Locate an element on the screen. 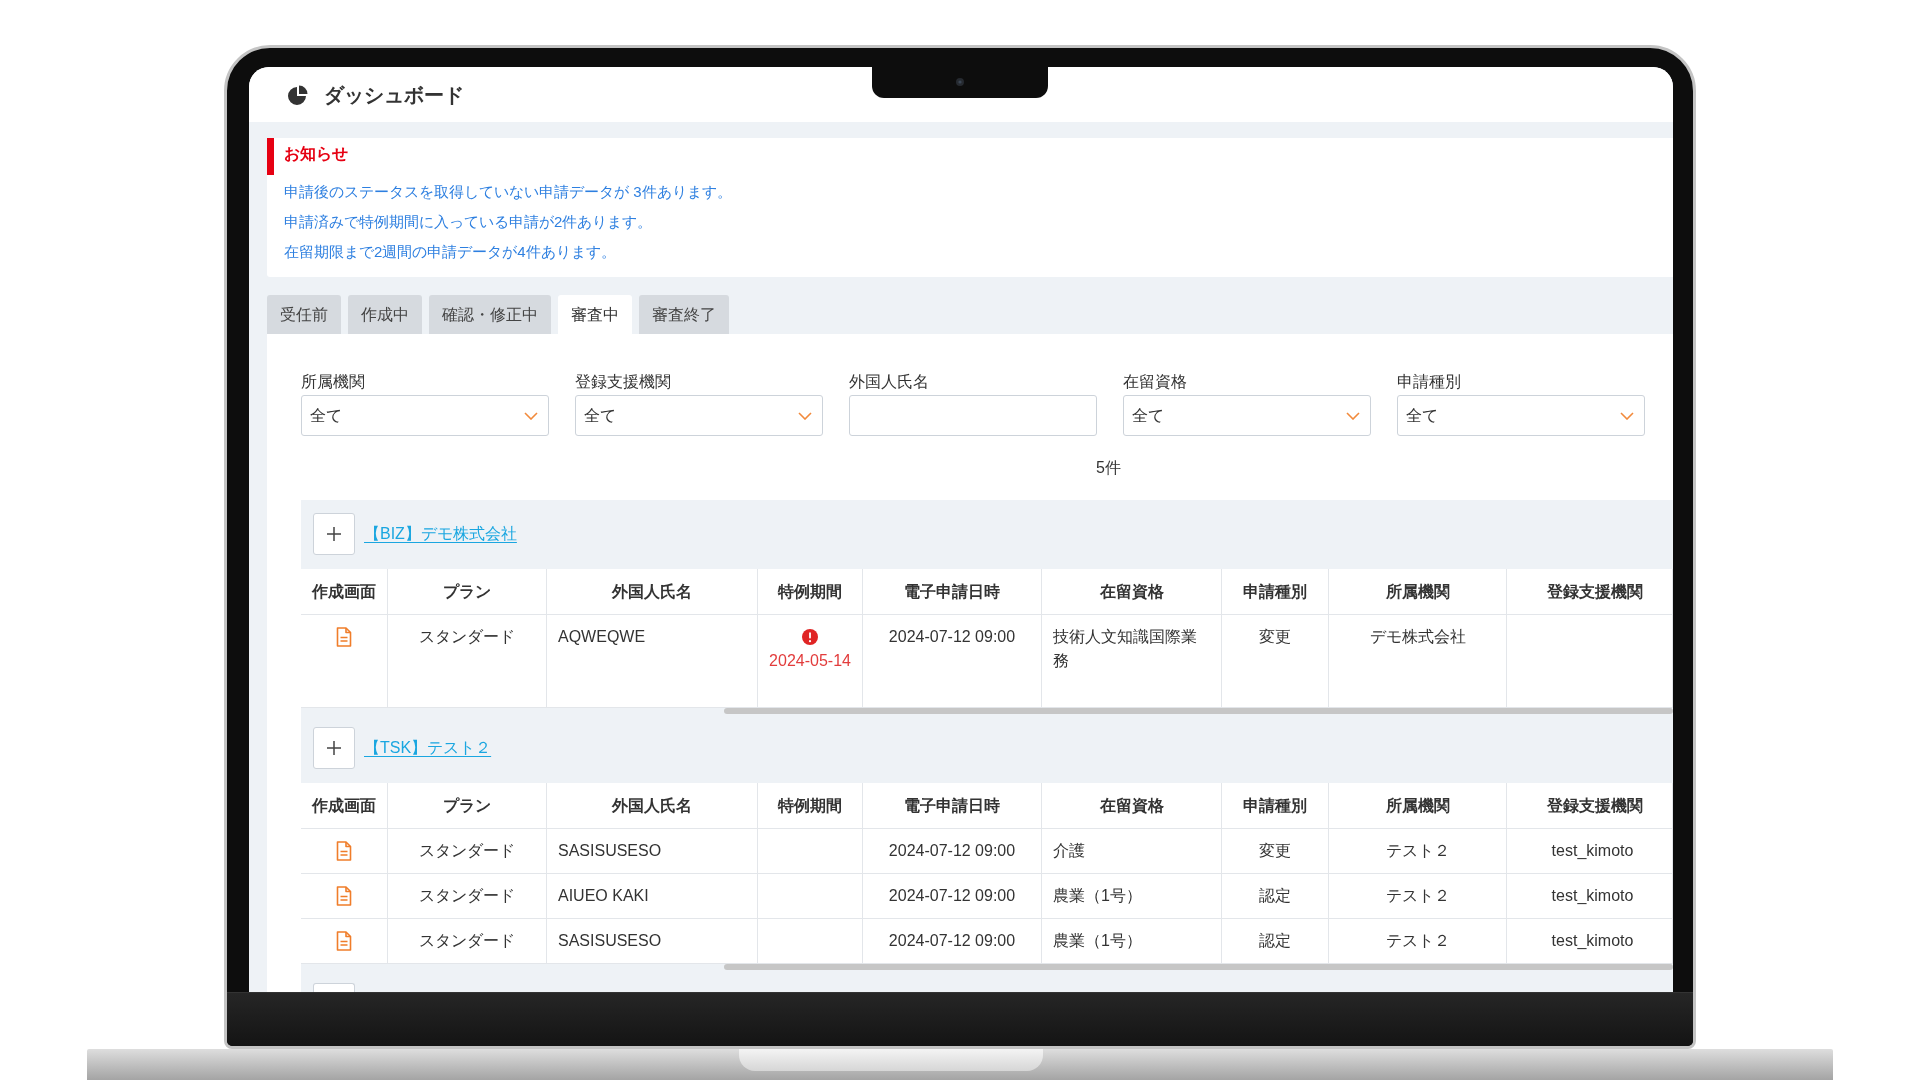  table-cell: 介護 is located at coordinates (1132, 851).